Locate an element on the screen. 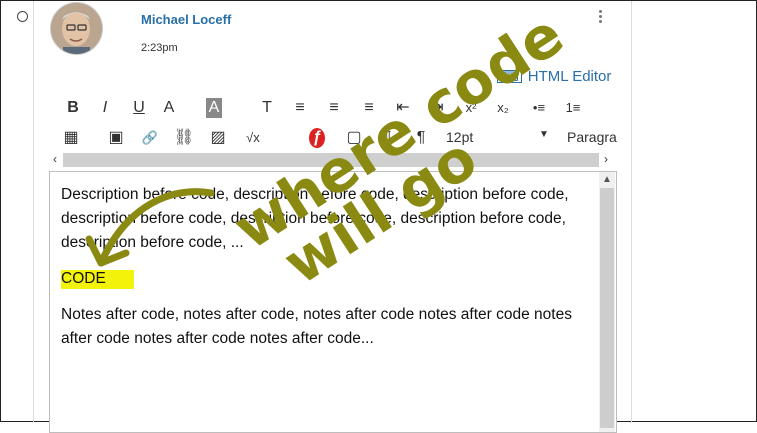  link-icon: 🔗 is located at coordinates (150, 138).